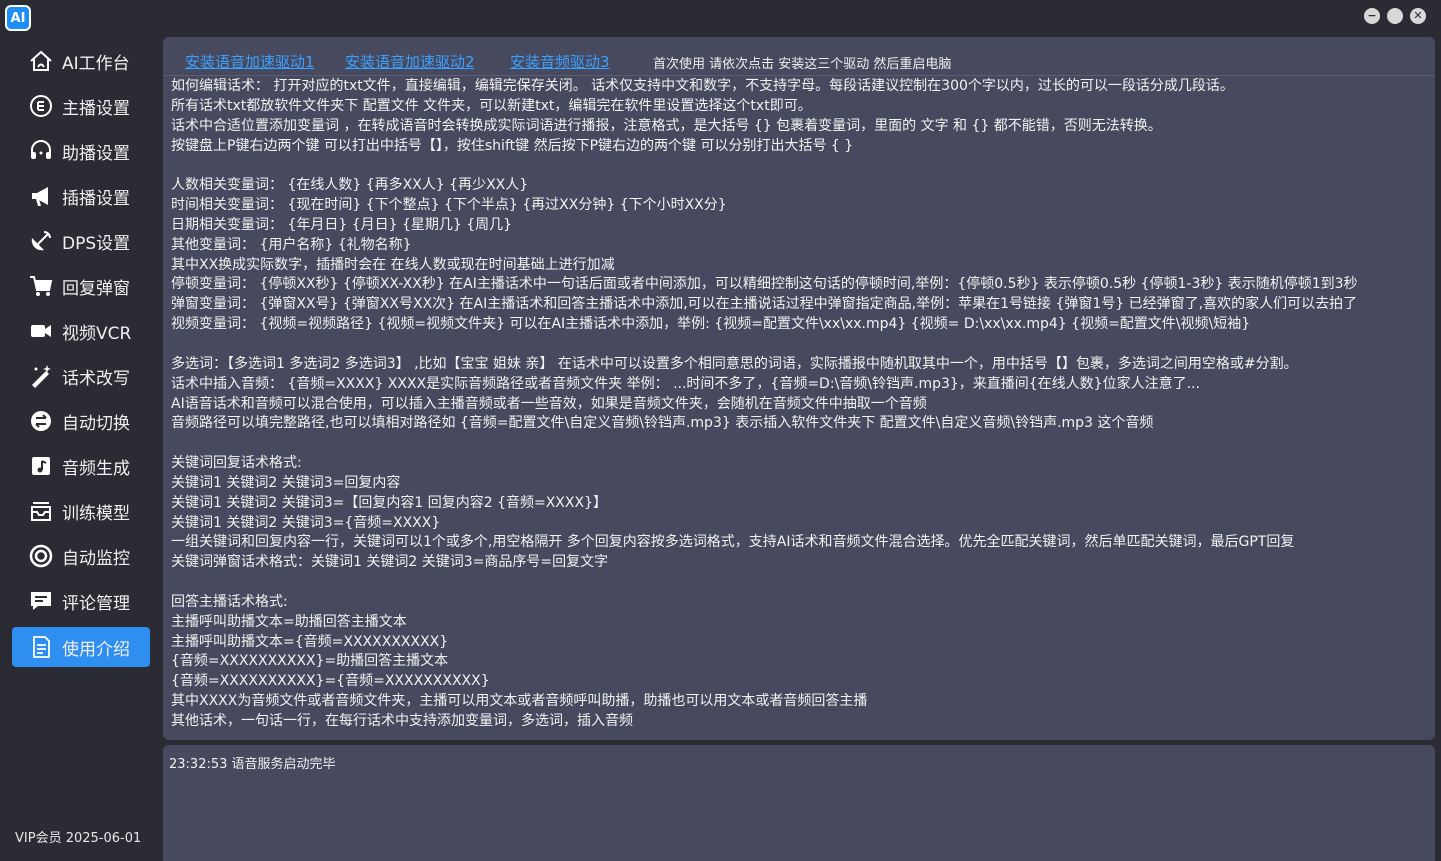 This screenshot has width=1441, height=861. What do you see at coordinates (96, 63) in the screenshot?
I see `sidebar-item-label: AI工作台` at bounding box center [96, 63].